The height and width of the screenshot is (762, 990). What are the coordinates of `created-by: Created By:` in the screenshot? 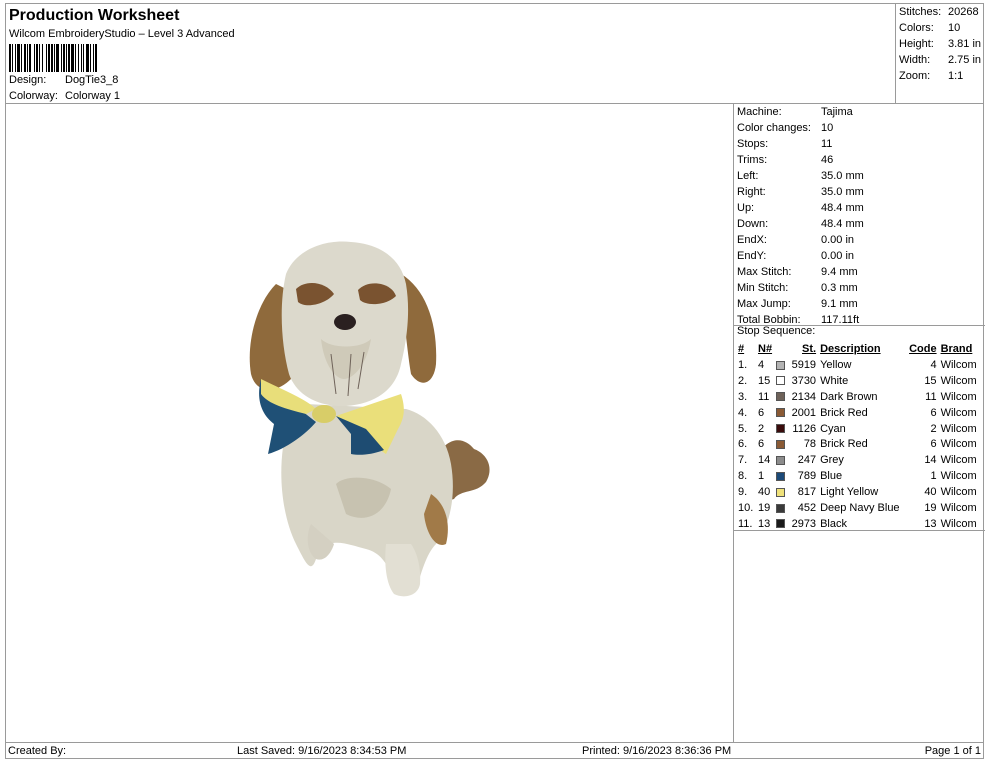 It's located at (37, 751).